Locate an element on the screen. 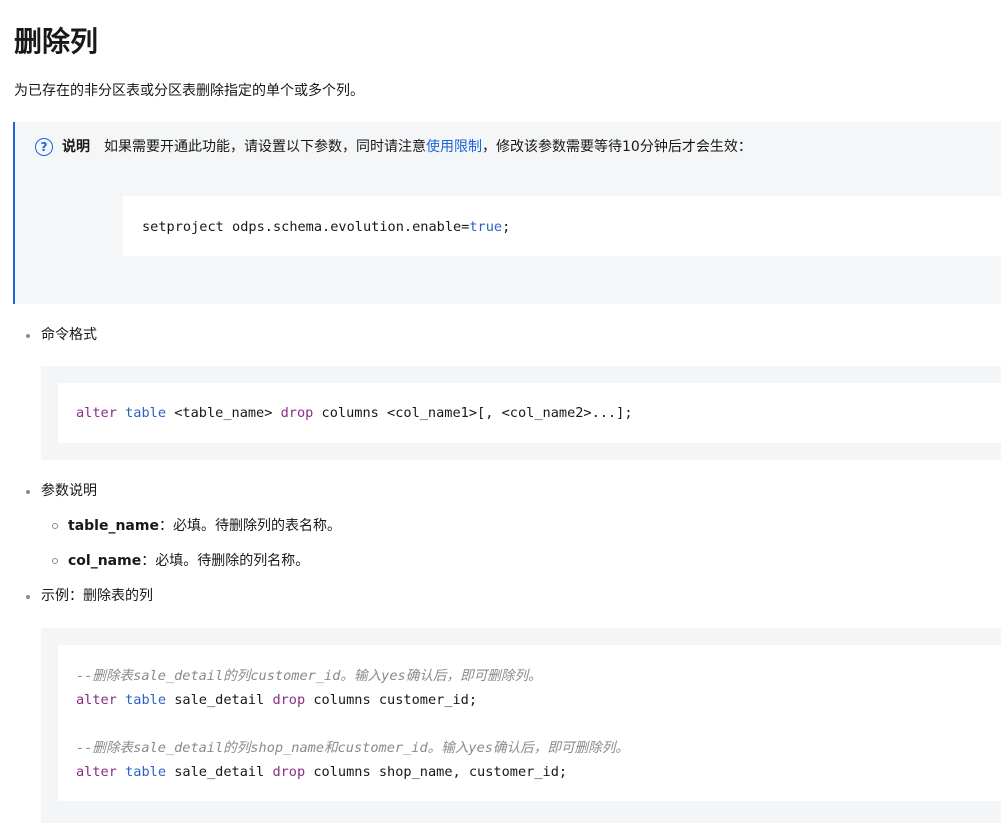 The height and width of the screenshot is (823, 1001). question-circle-icon: ? is located at coordinates (44, 147).